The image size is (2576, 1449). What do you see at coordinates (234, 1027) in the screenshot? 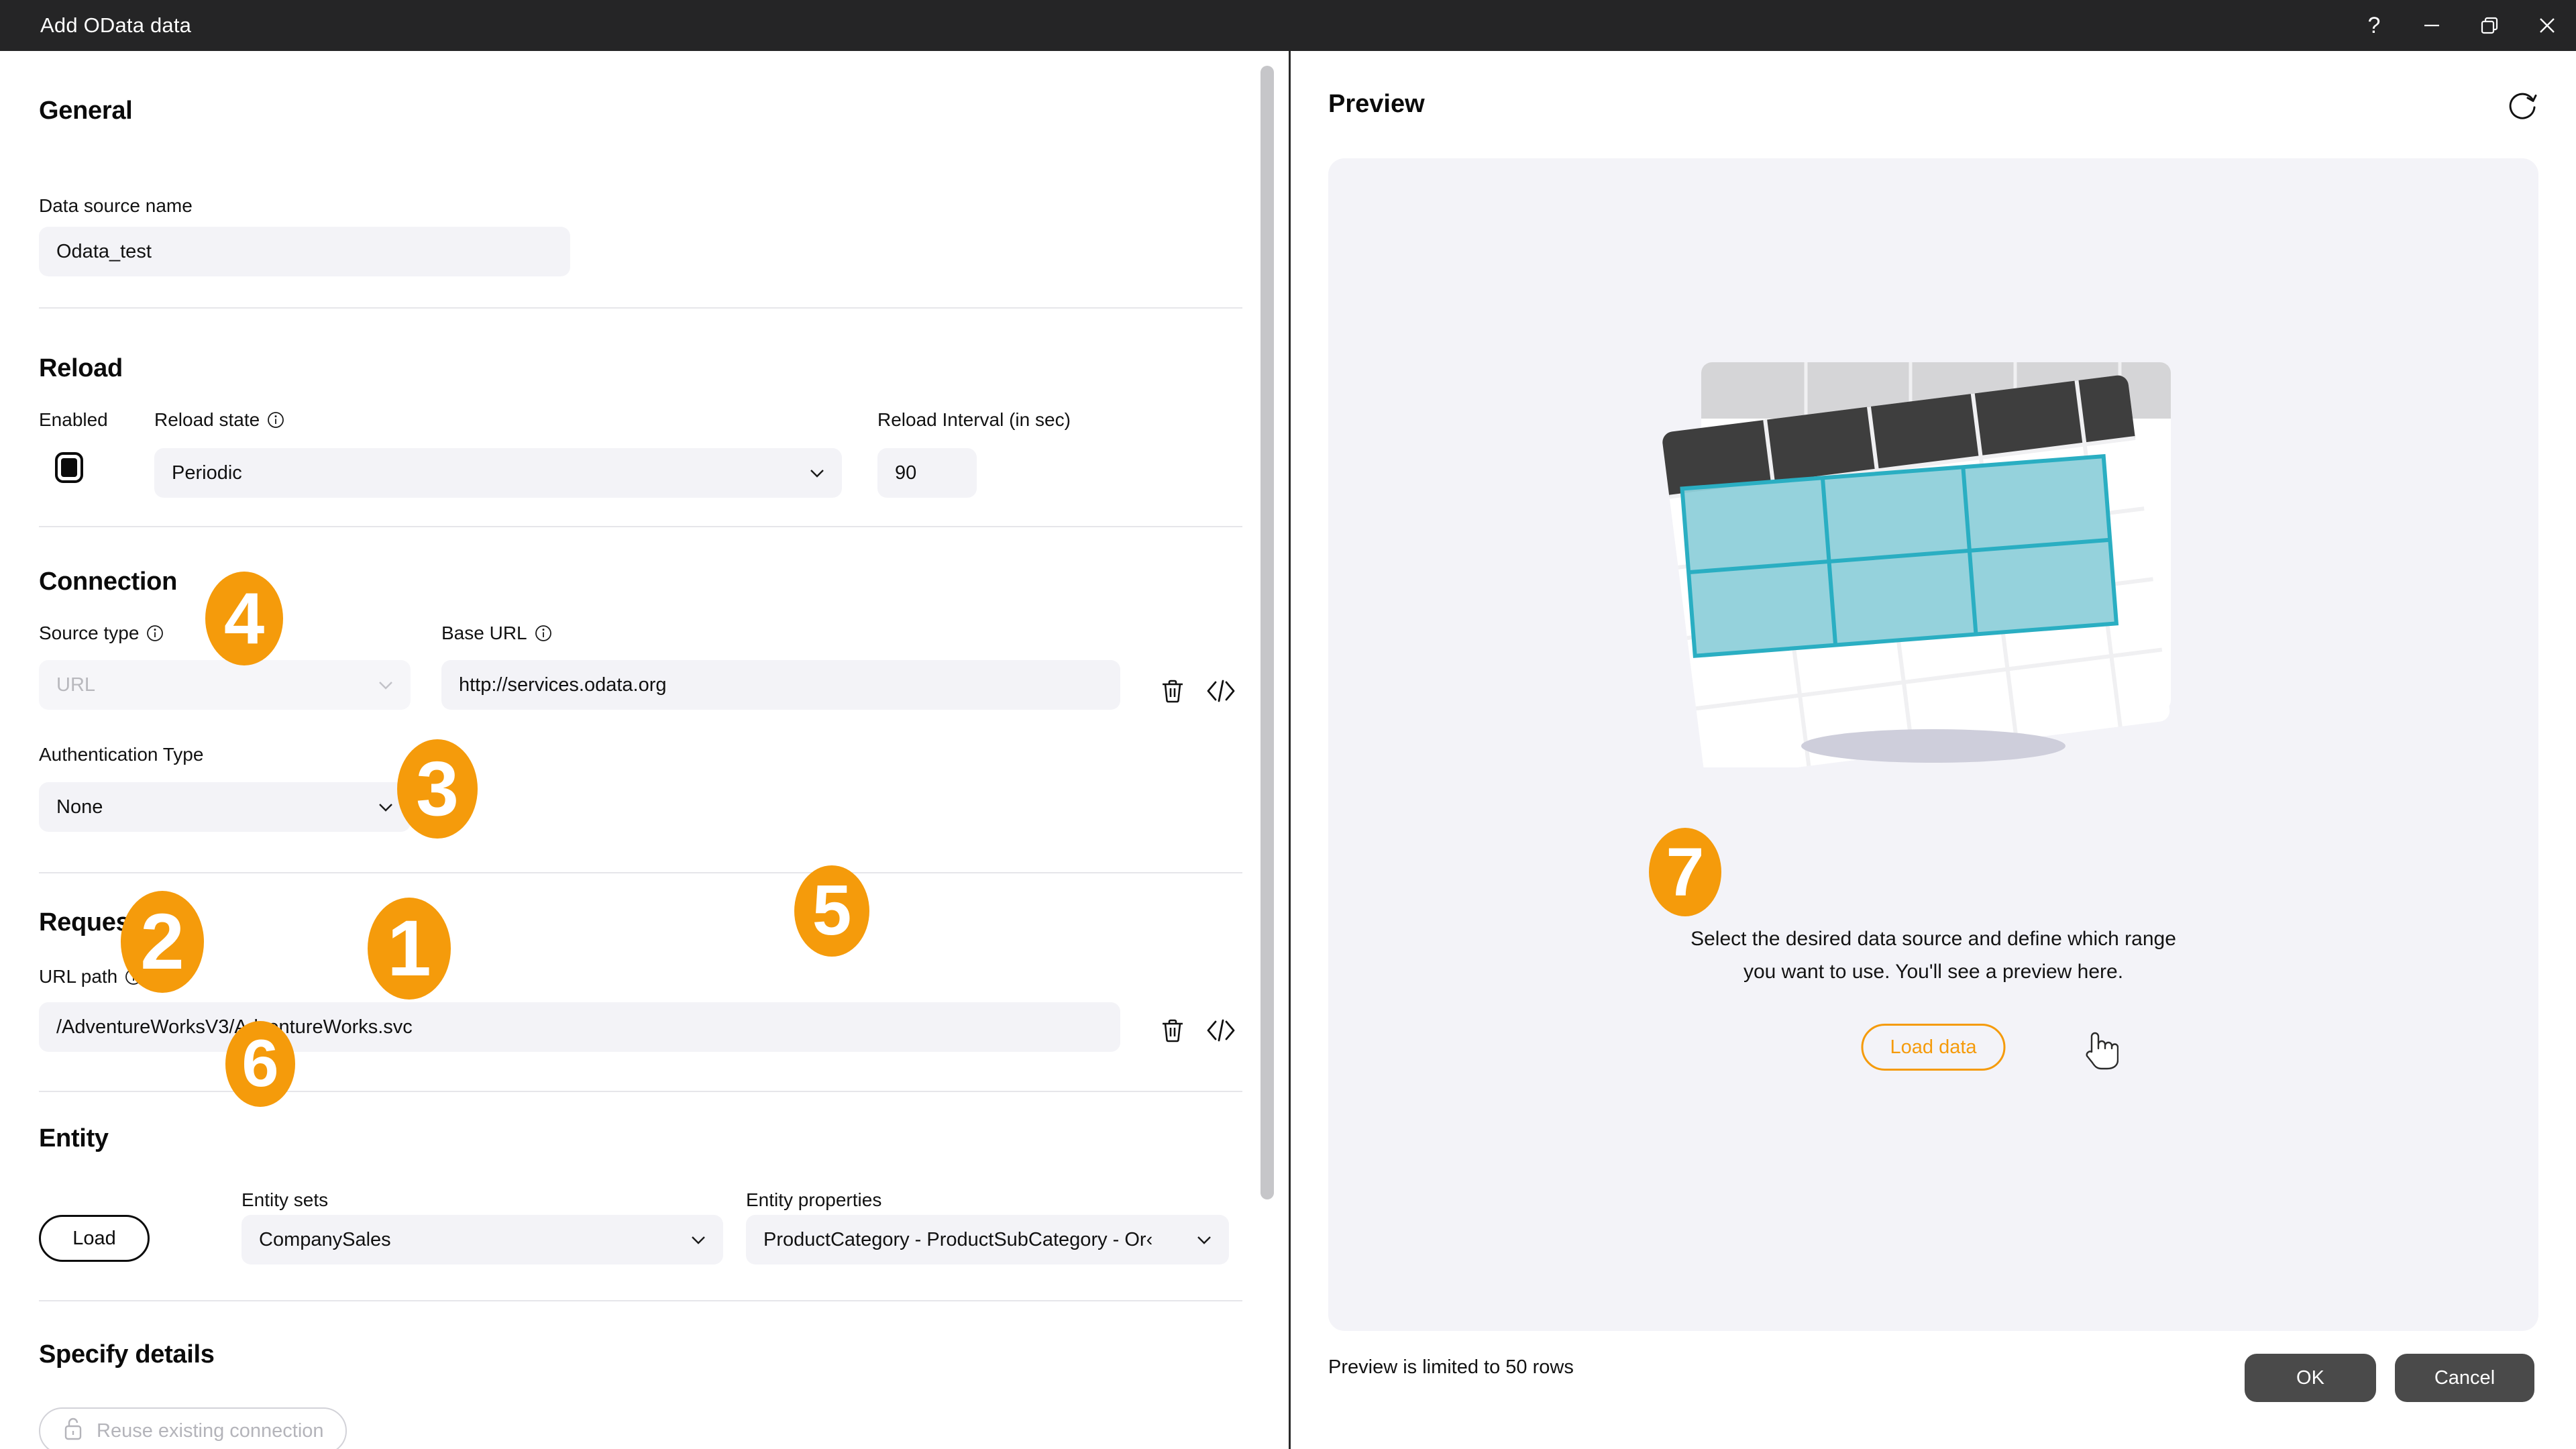
I see `url-path-value: /AdventureWorksV3/AdventureWorks.svc` at bounding box center [234, 1027].